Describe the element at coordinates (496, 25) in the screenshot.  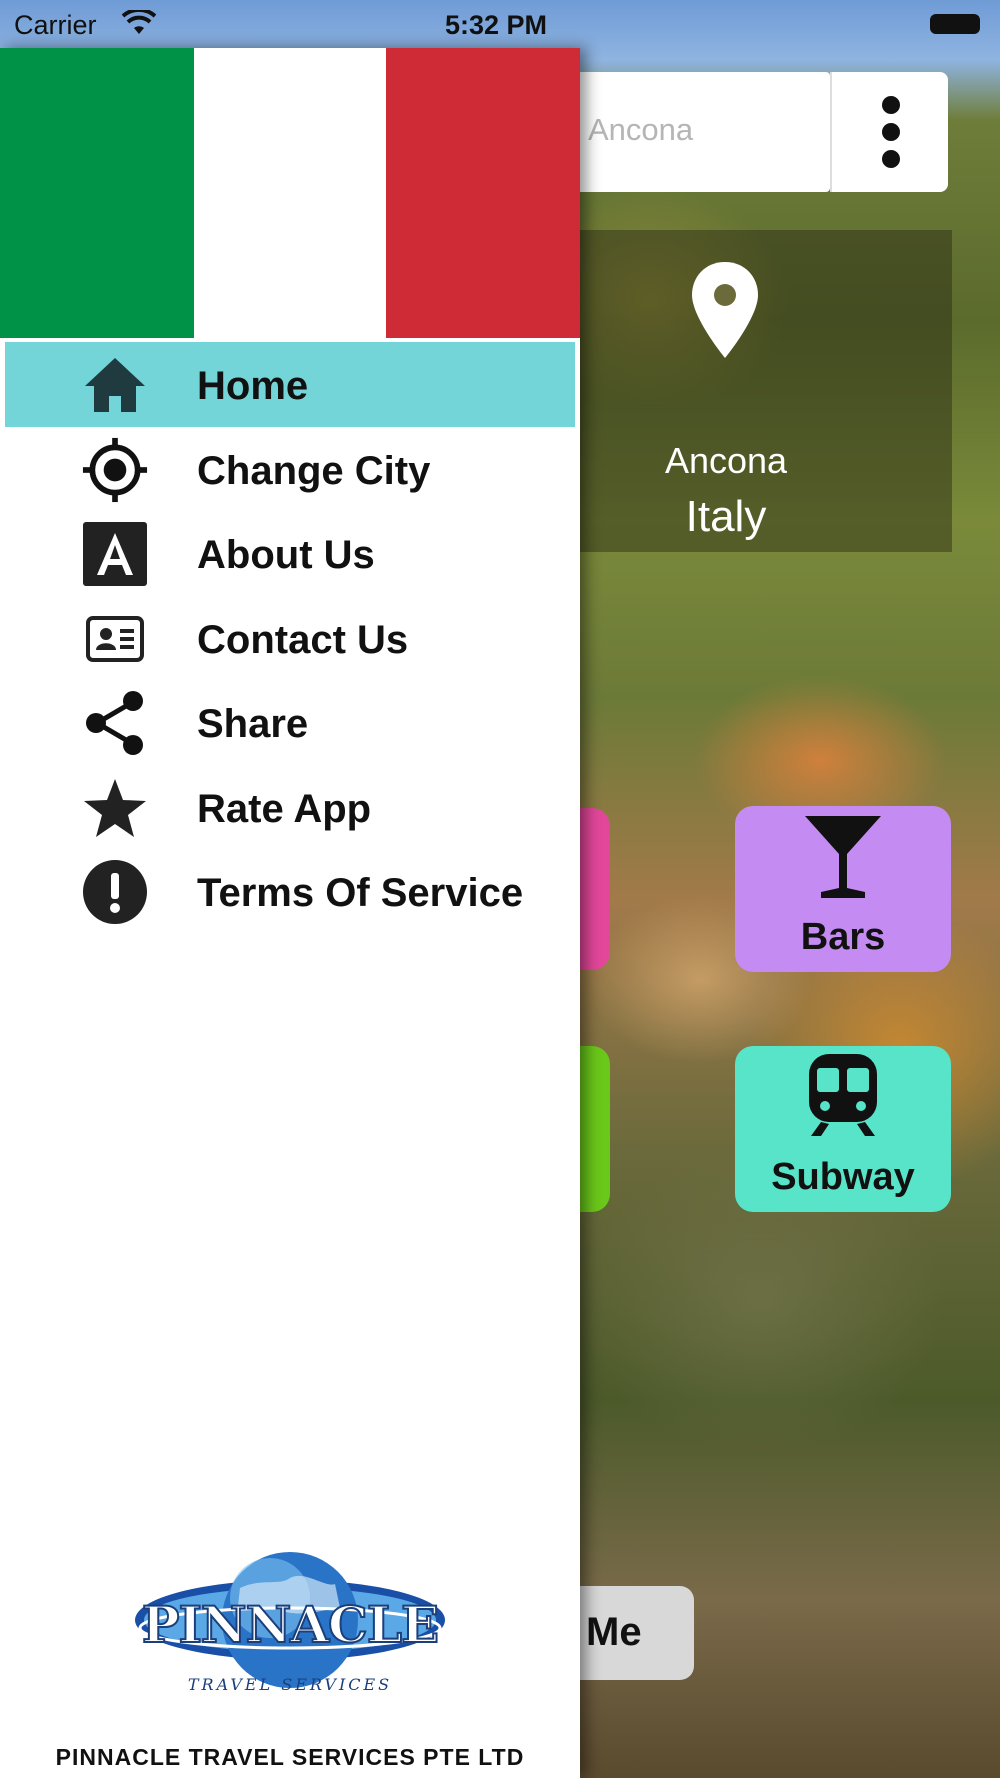
I see `clock: 5:32 PM` at that location.